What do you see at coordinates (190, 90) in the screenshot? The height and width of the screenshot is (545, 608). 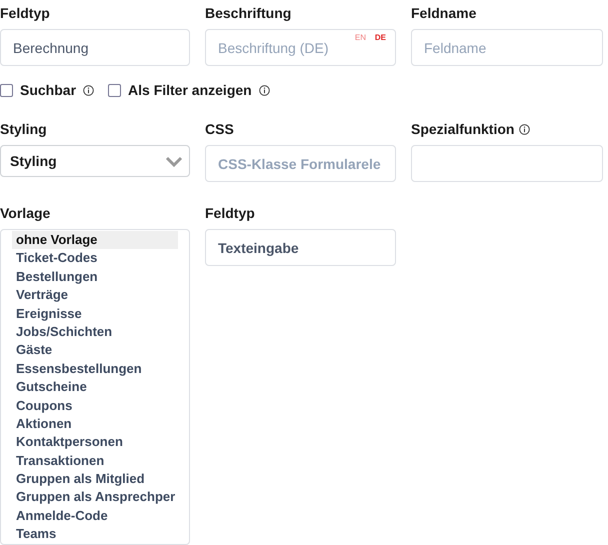 I see `checkbox-label: Als Filter anzeigen` at bounding box center [190, 90].